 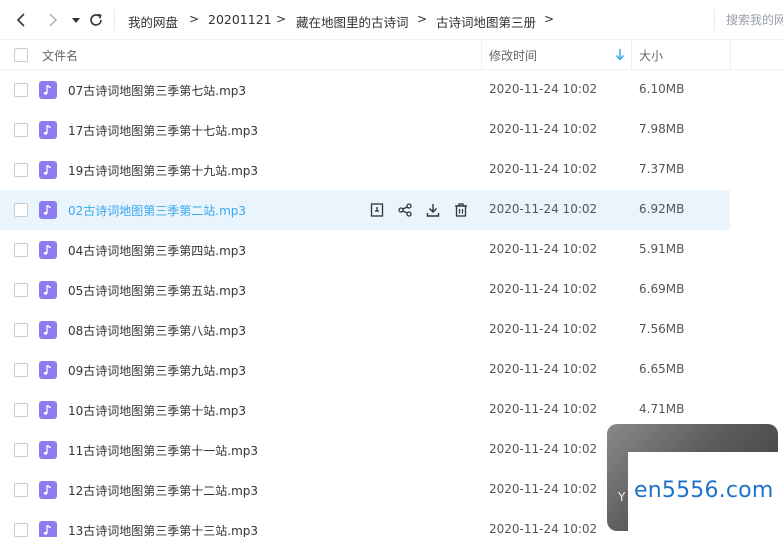 I want to click on chevron-right-icon, so click(x=53, y=20).